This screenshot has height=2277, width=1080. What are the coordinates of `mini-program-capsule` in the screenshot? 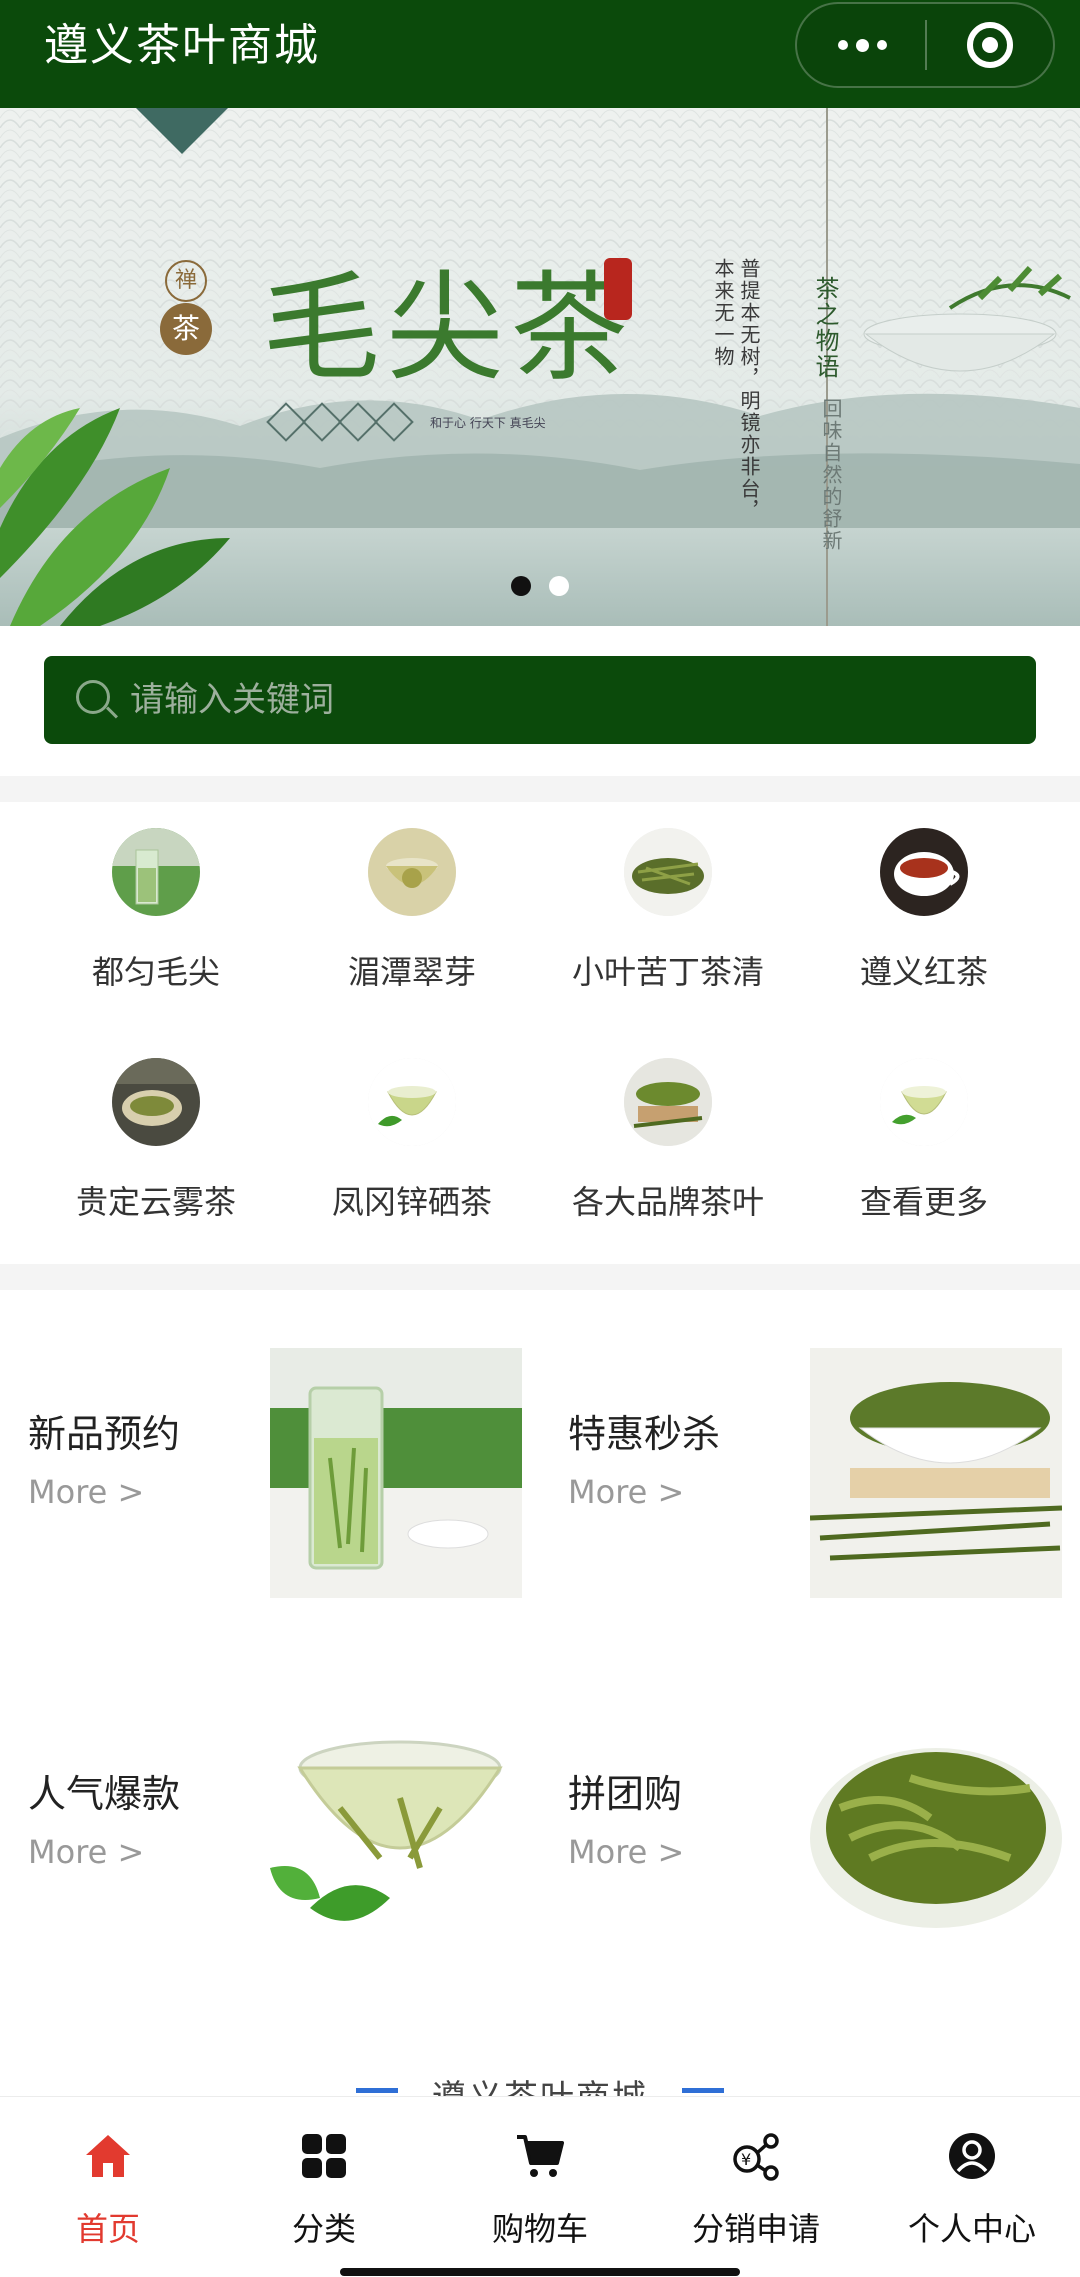 It's located at (925, 45).